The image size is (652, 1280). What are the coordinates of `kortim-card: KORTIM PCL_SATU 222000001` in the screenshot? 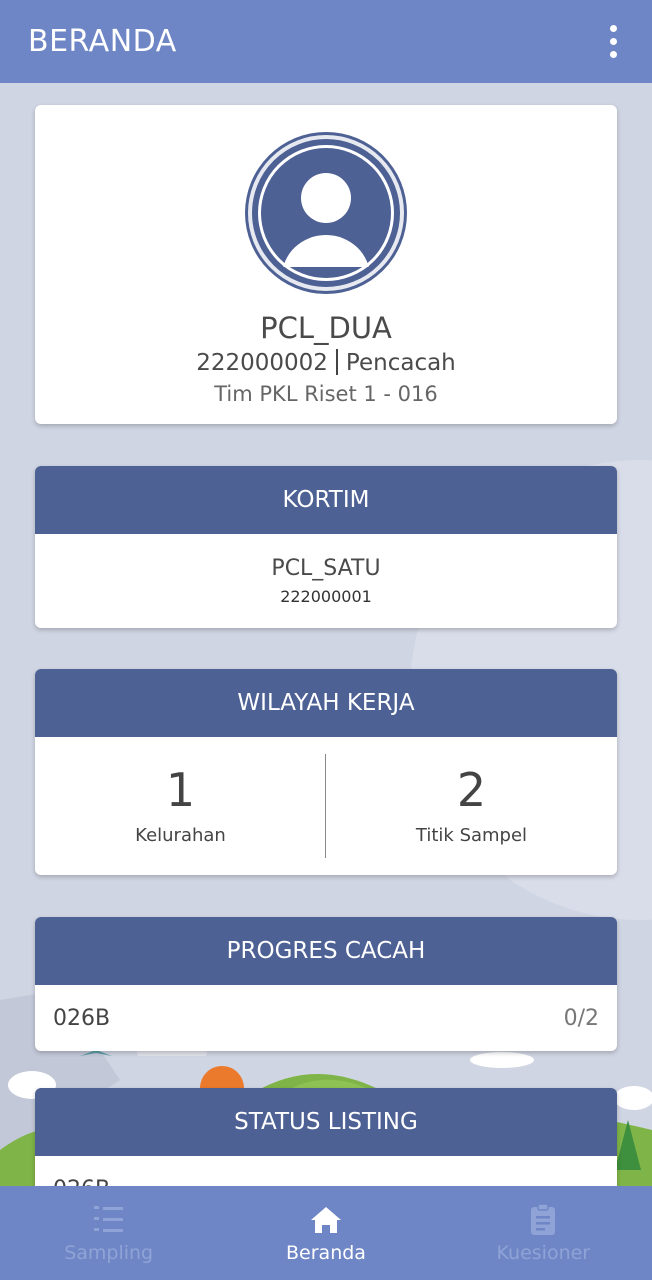 It's located at (326, 547).